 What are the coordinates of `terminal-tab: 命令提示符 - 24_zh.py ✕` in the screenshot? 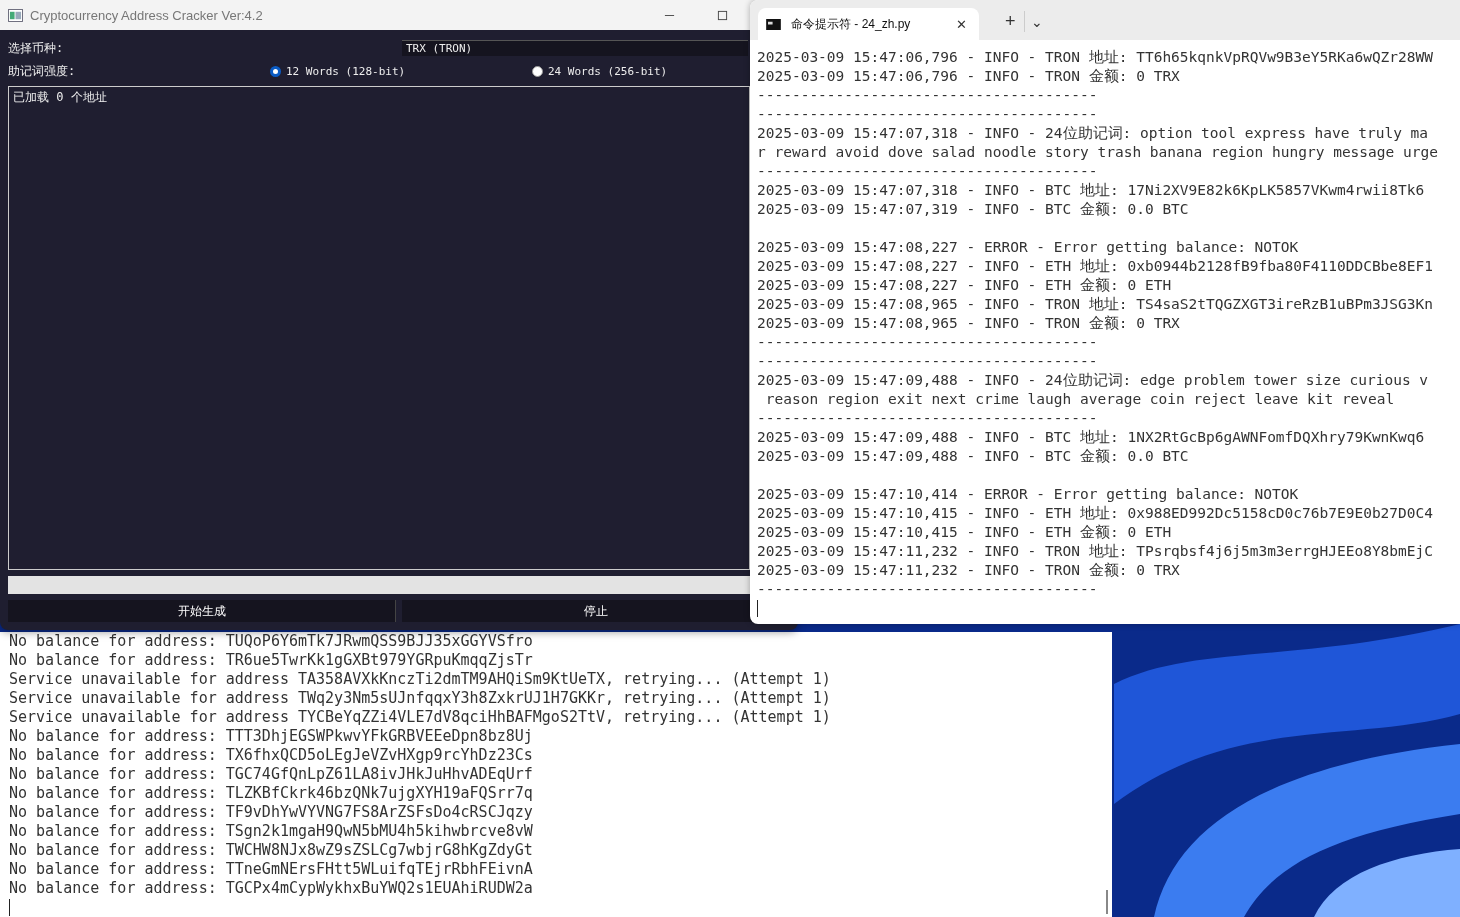 It's located at (868, 24).